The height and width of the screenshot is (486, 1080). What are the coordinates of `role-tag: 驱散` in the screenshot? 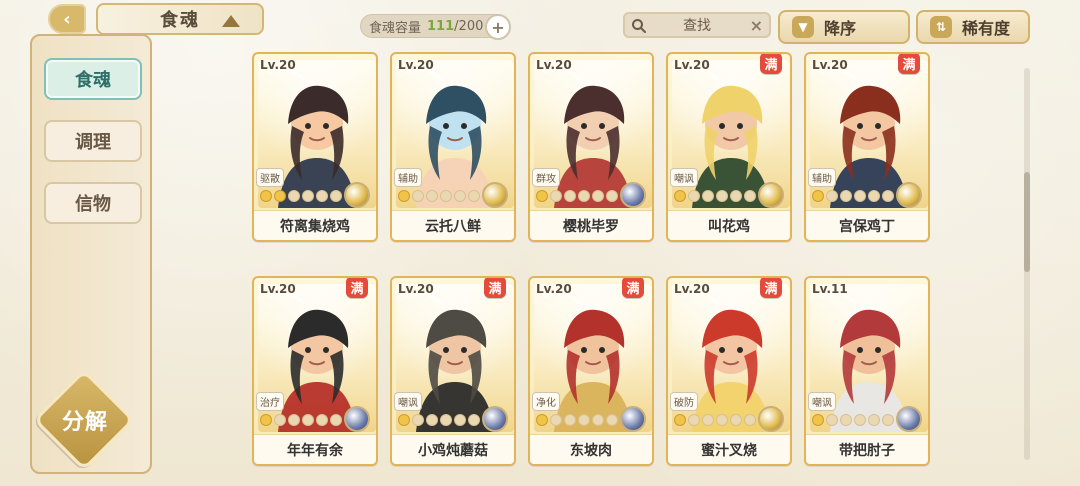 It's located at (270, 177).